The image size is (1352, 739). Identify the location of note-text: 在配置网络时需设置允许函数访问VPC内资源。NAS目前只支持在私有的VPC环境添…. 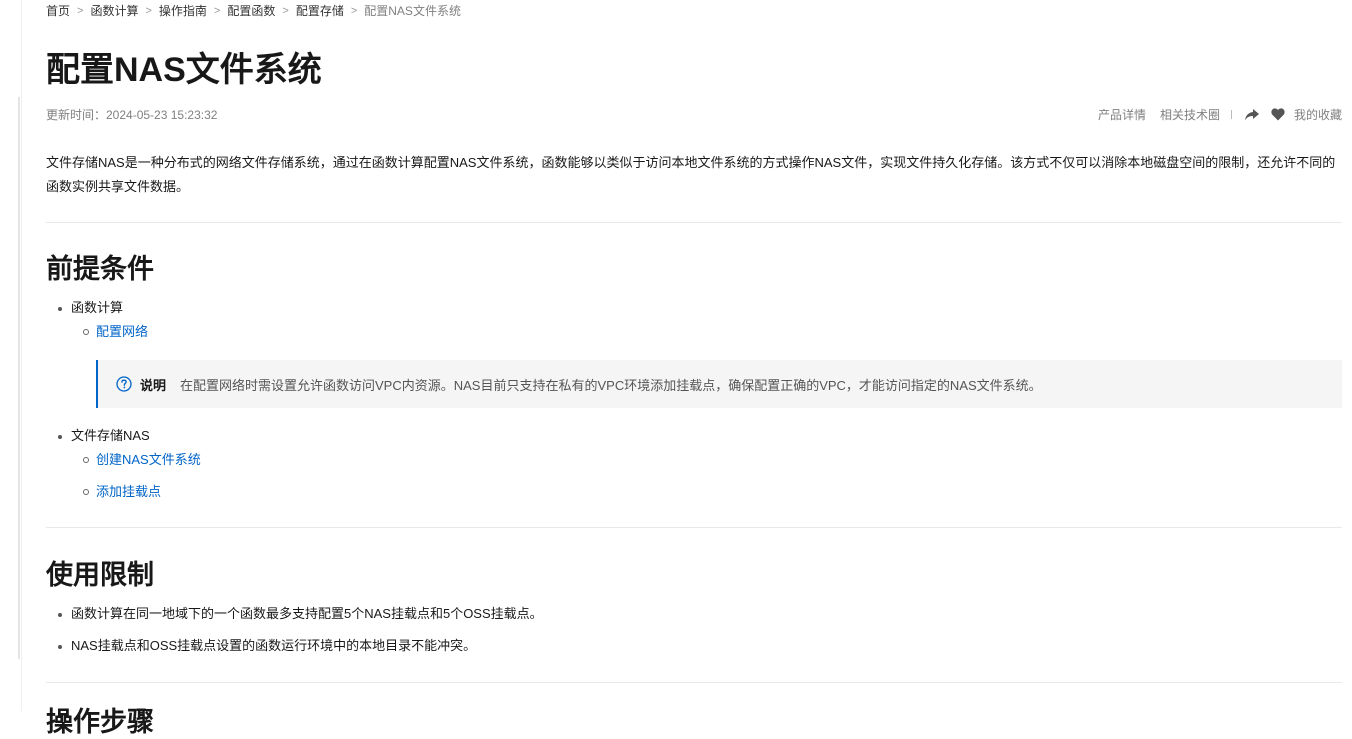
(611, 385).